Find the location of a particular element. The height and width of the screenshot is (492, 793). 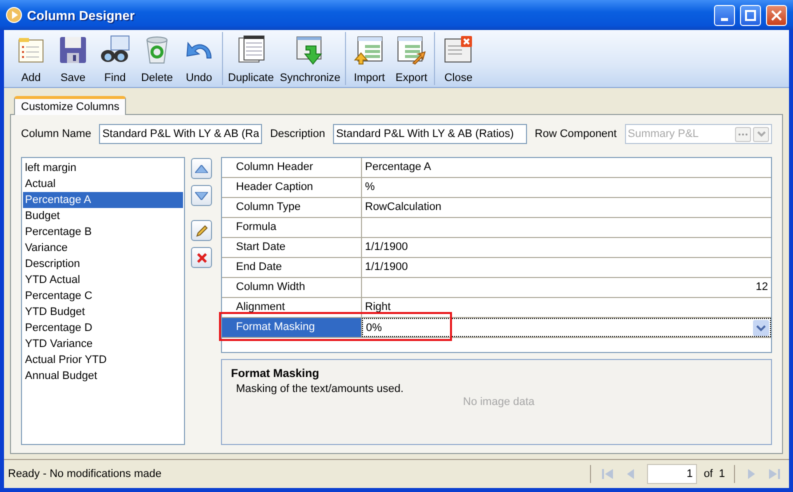

list-item: Percentage B is located at coordinates (103, 232).